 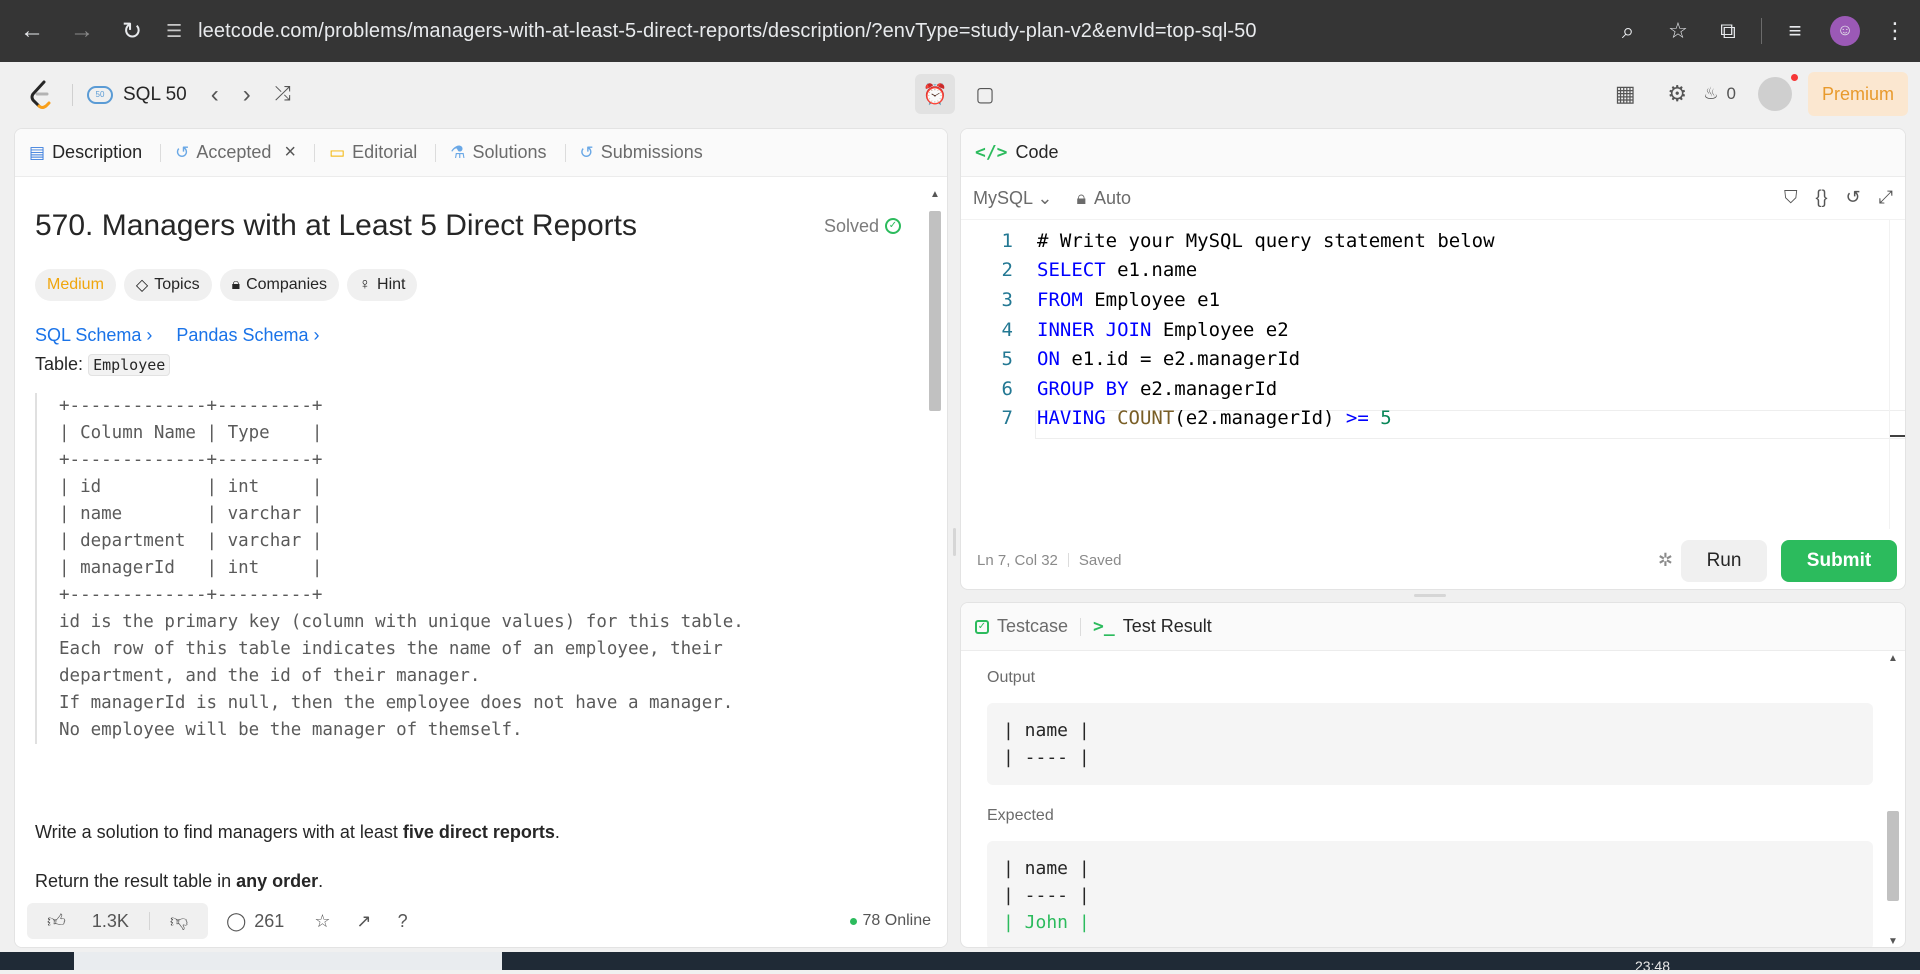 What do you see at coordinates (363, 921) in the screenshot?
I see `share-icon: ↗` at bounding box center [363, 921].